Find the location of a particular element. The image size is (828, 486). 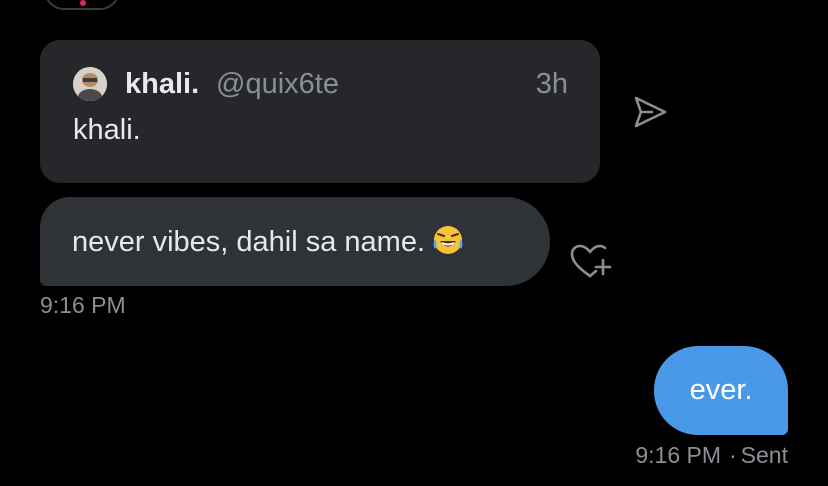

sent-message-meta: 9:16 PM · Sent is located at coordinates (711, 455).